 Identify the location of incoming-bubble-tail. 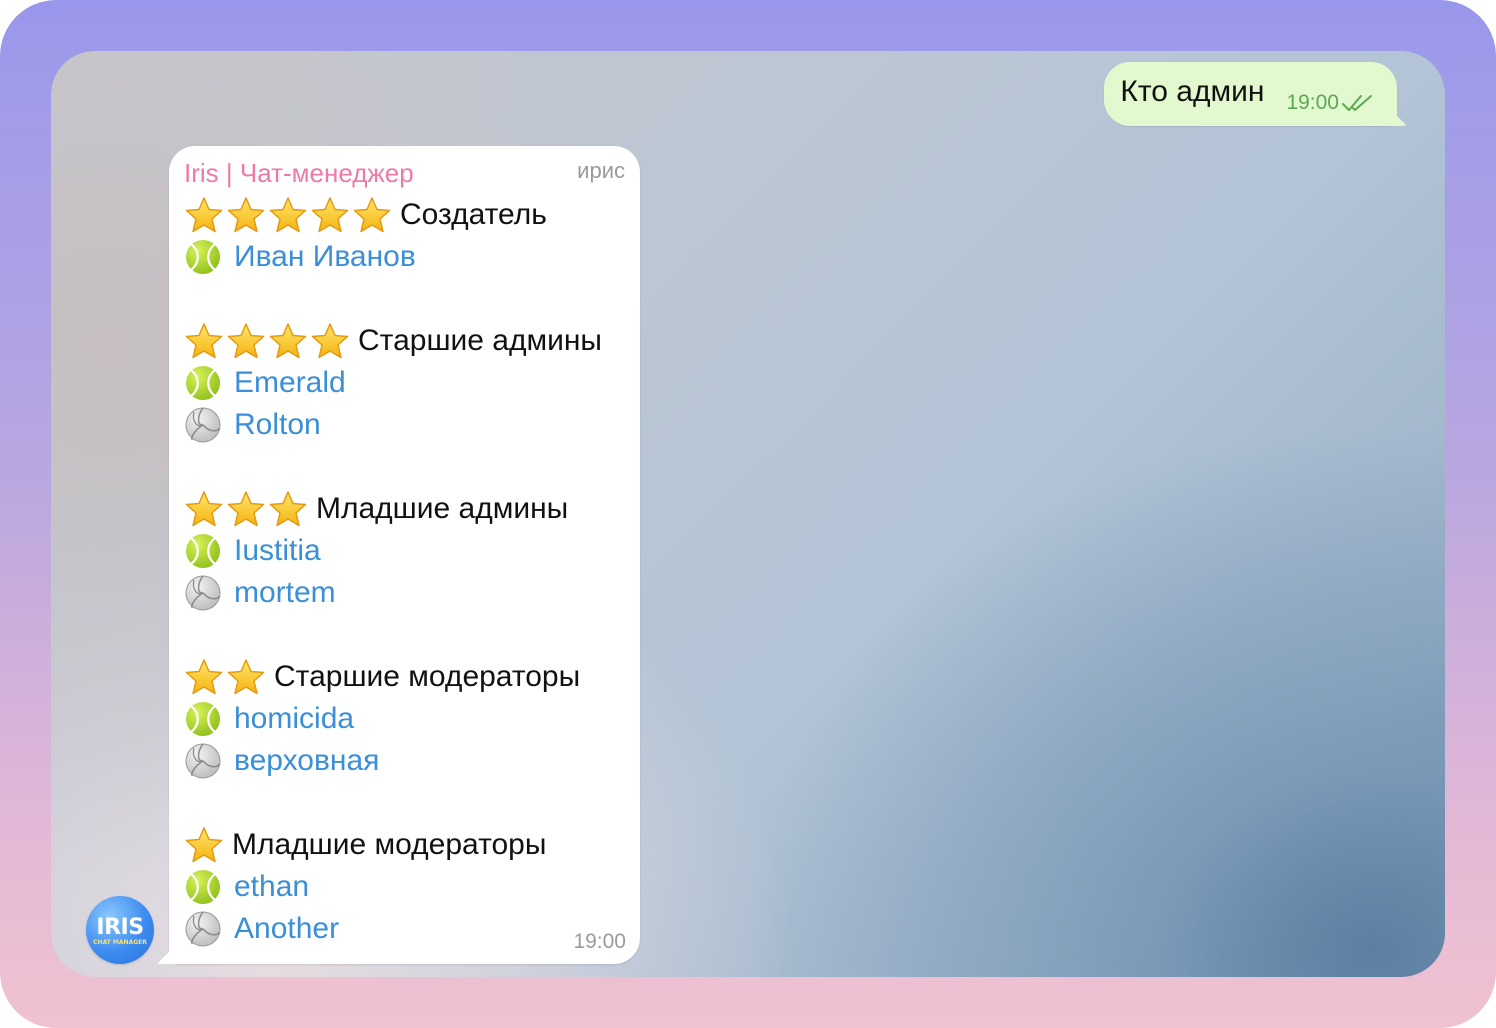
(167, 954).